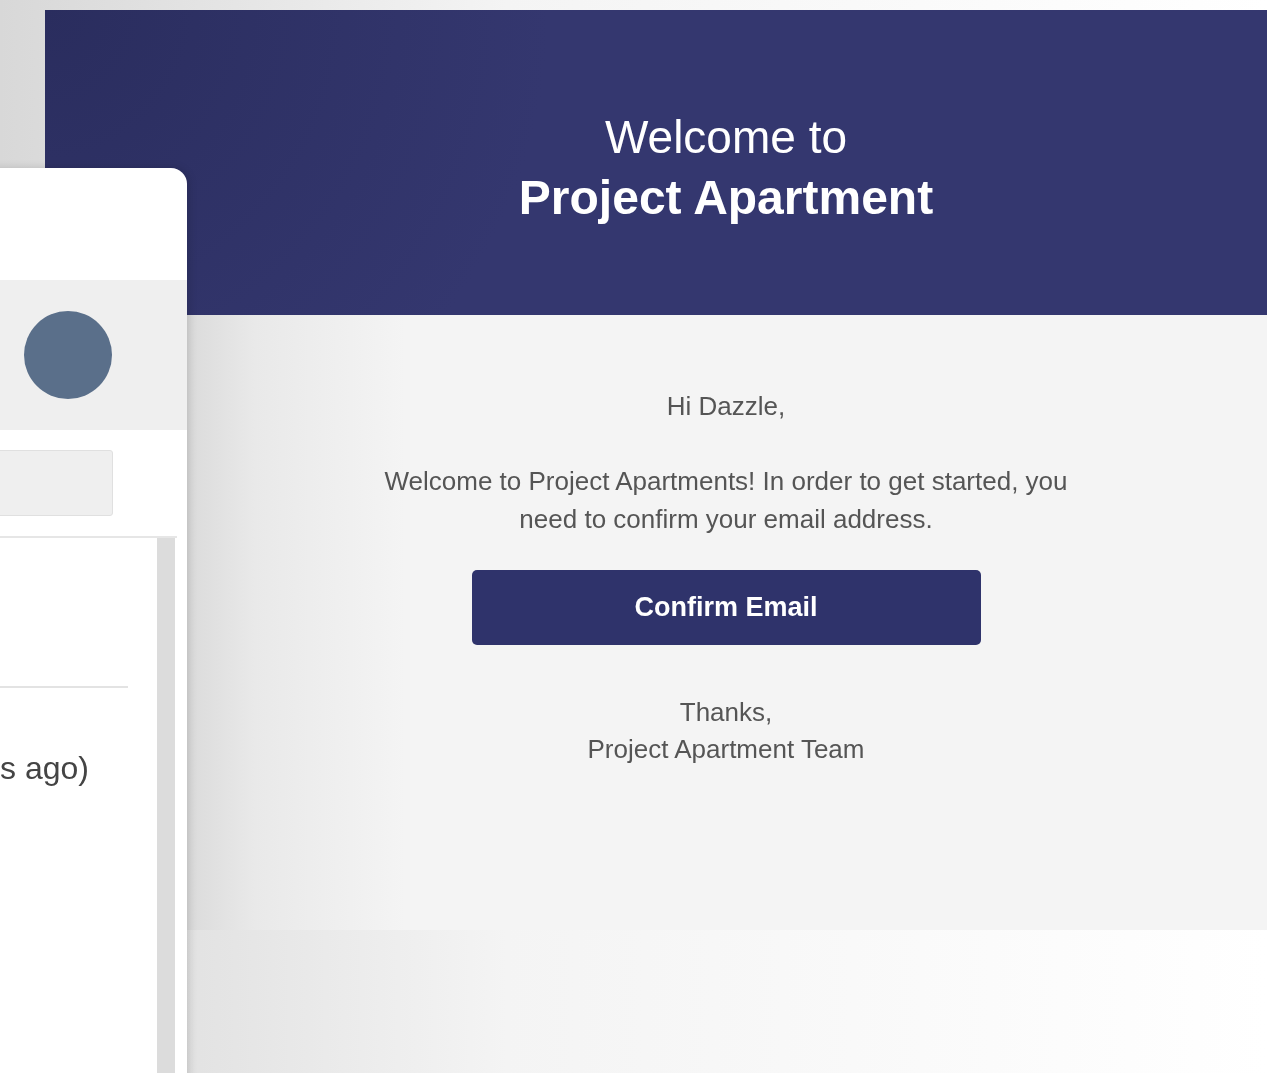 The width and height of the screenshot is (1267, 1073). What do you see at coordinates (726, 406) in the screenshot?
I see `greeting-text: Hi Dazzle,` at bounding box center [726, 406].